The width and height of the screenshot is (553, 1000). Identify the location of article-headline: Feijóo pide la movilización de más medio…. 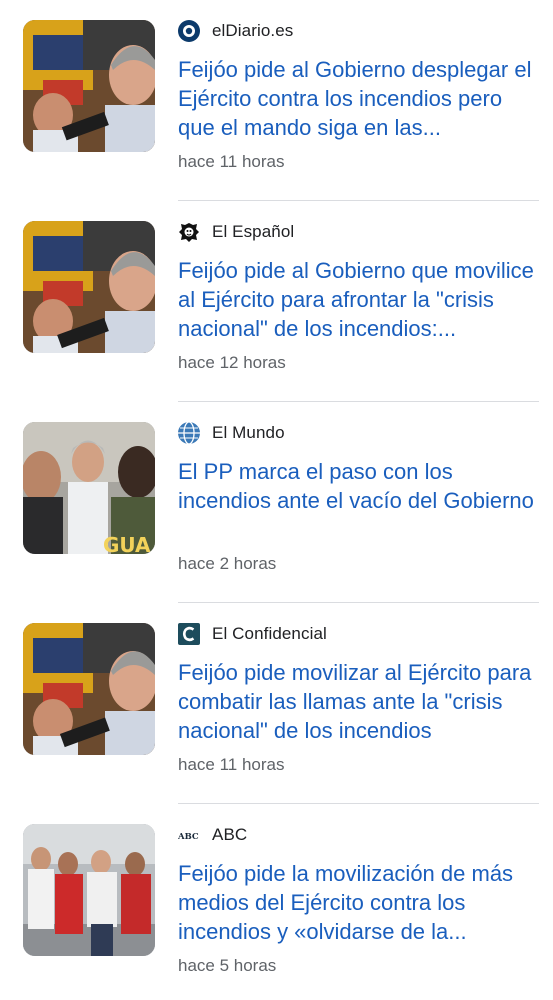
(359, 902).